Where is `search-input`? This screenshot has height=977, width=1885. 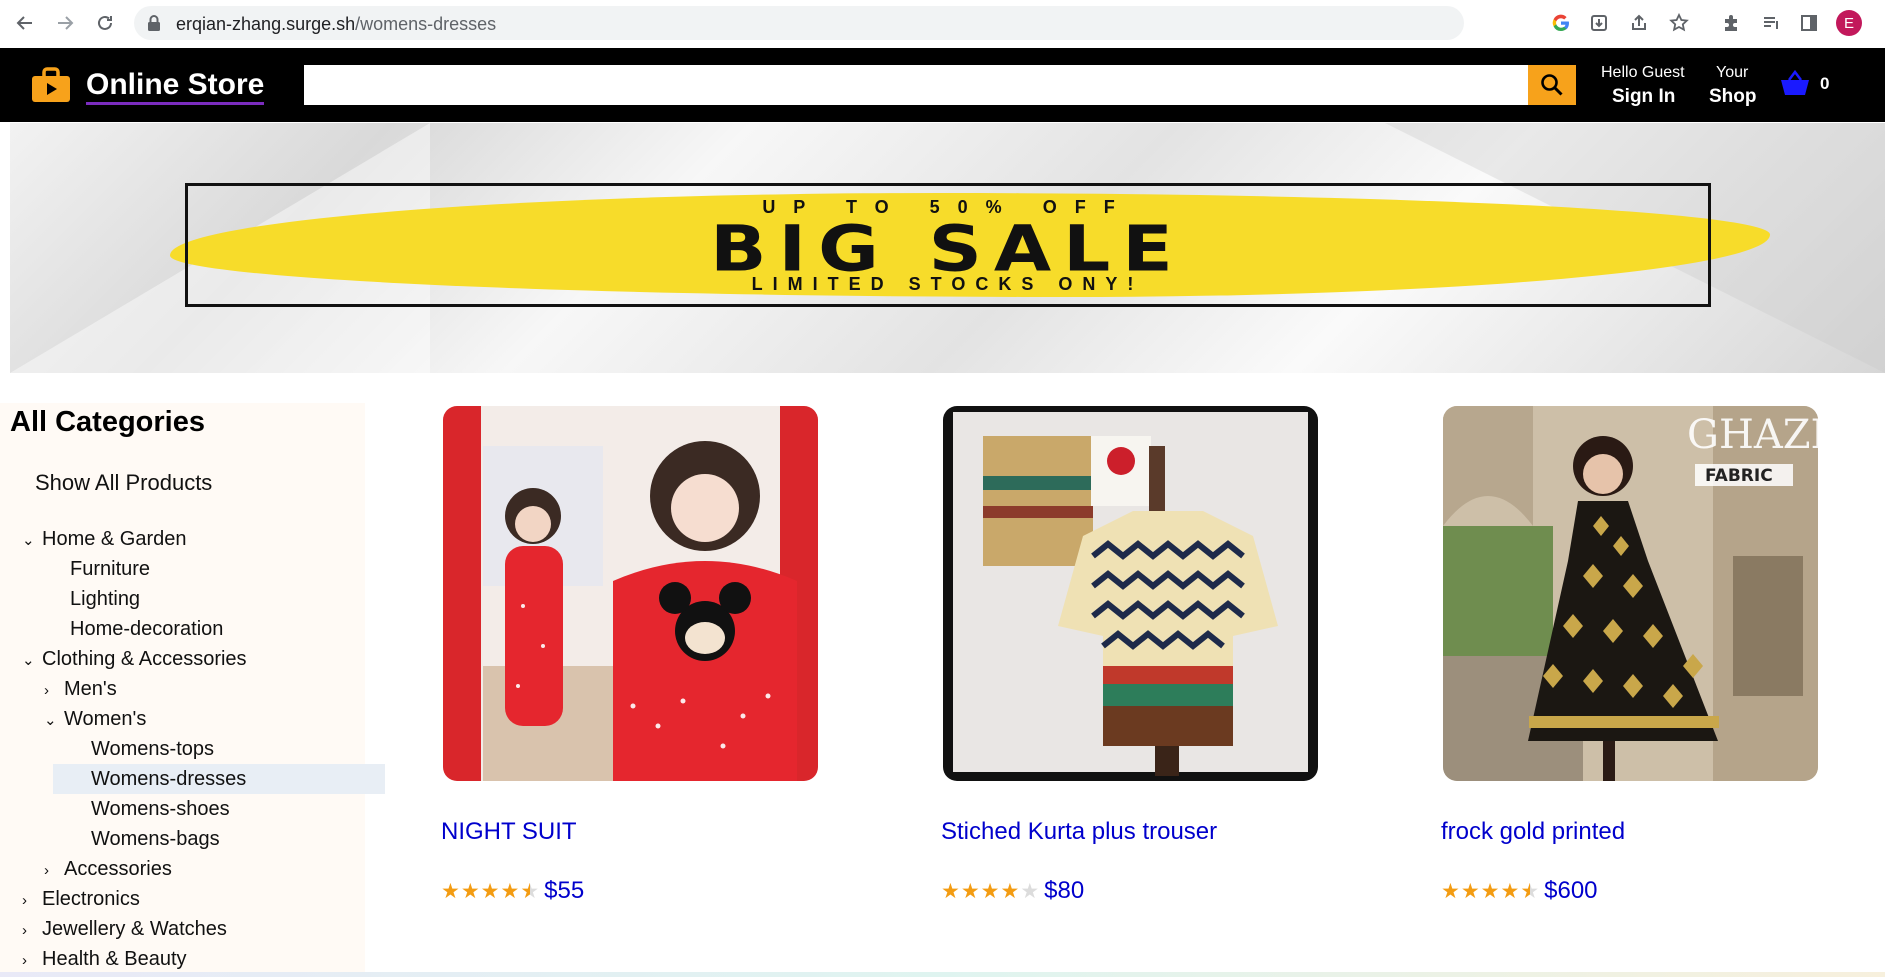 search-input is located at coordinates (916, 85).